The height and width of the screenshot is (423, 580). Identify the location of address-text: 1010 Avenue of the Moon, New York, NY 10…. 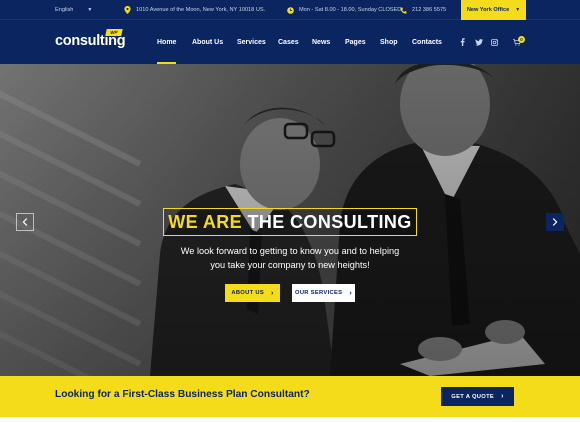
(201, 10).